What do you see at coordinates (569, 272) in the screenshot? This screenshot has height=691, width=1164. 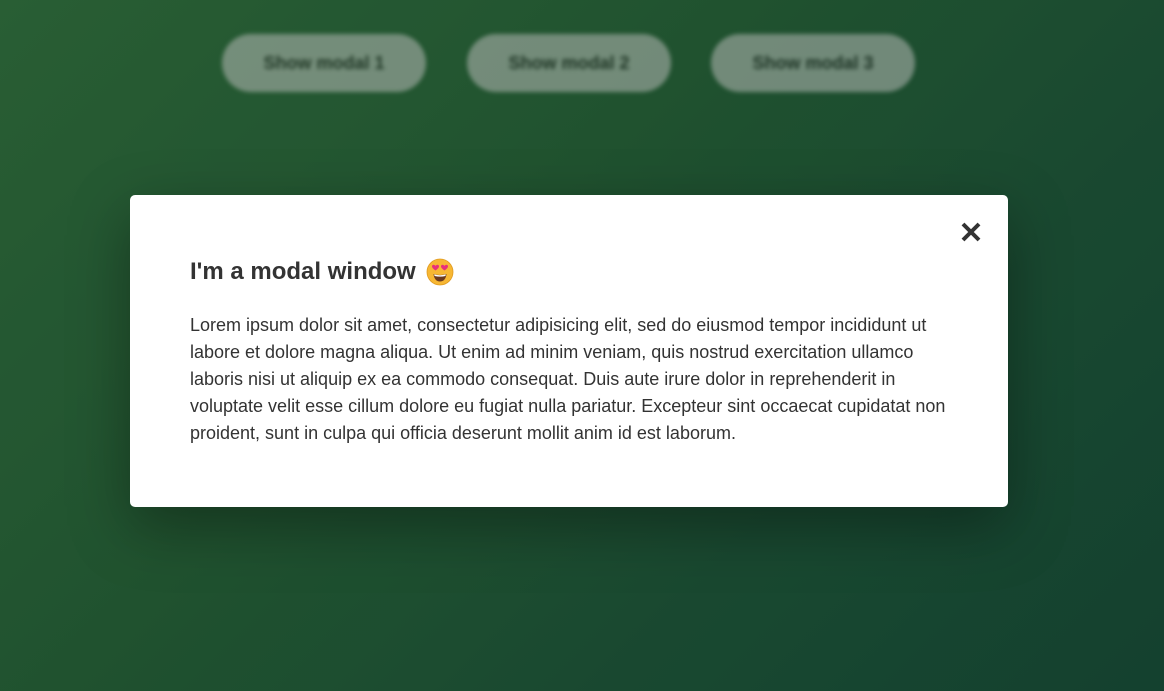 I see `modal-title: I'm a modal window` at bounding box center [569, 272].